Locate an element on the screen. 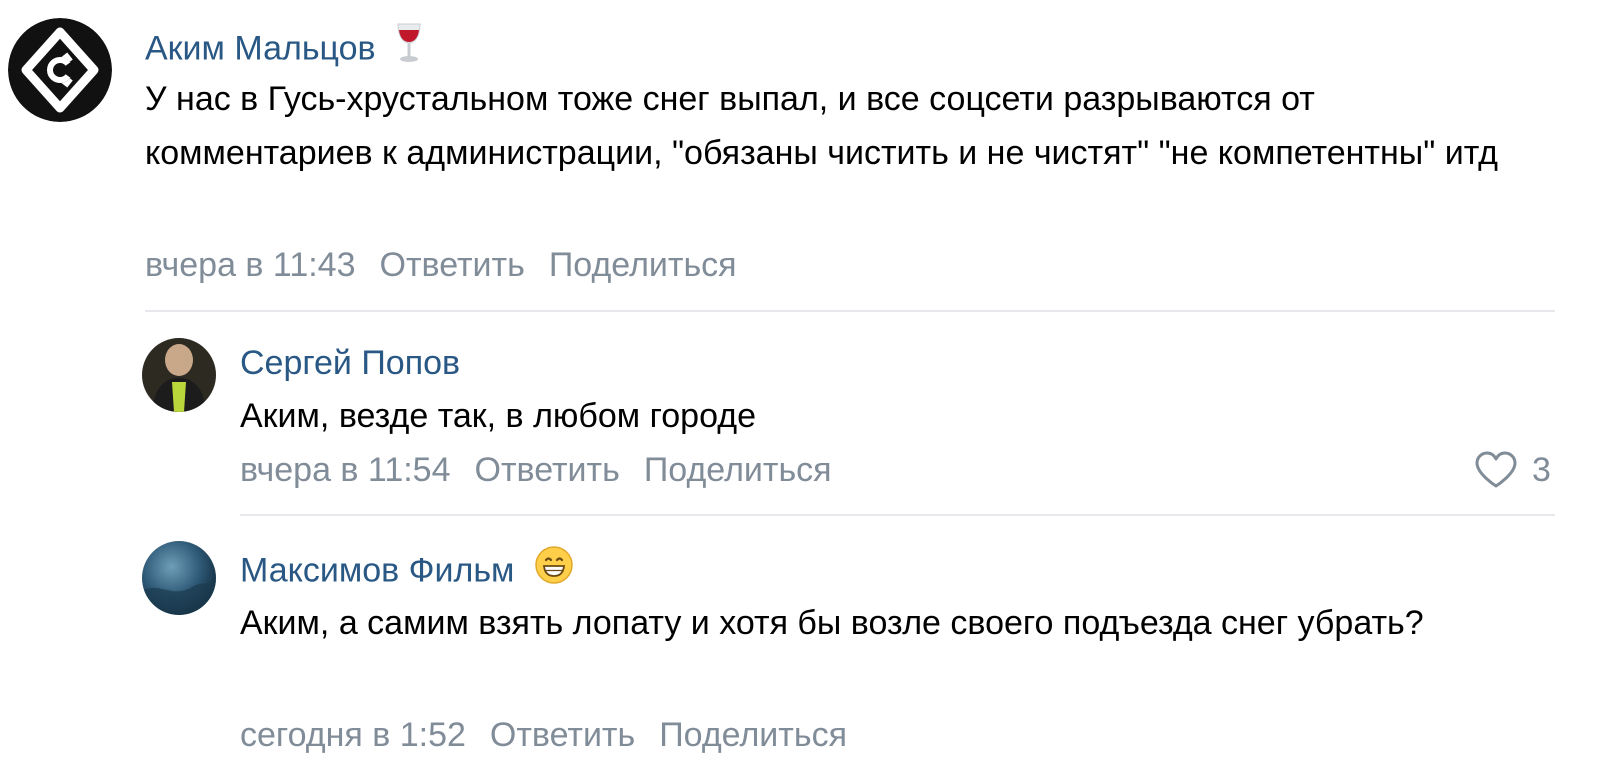 Image resolution: width=1600 pixels, height=778 pixels. avatar-logo-icon is located at coordinates (60, 70).